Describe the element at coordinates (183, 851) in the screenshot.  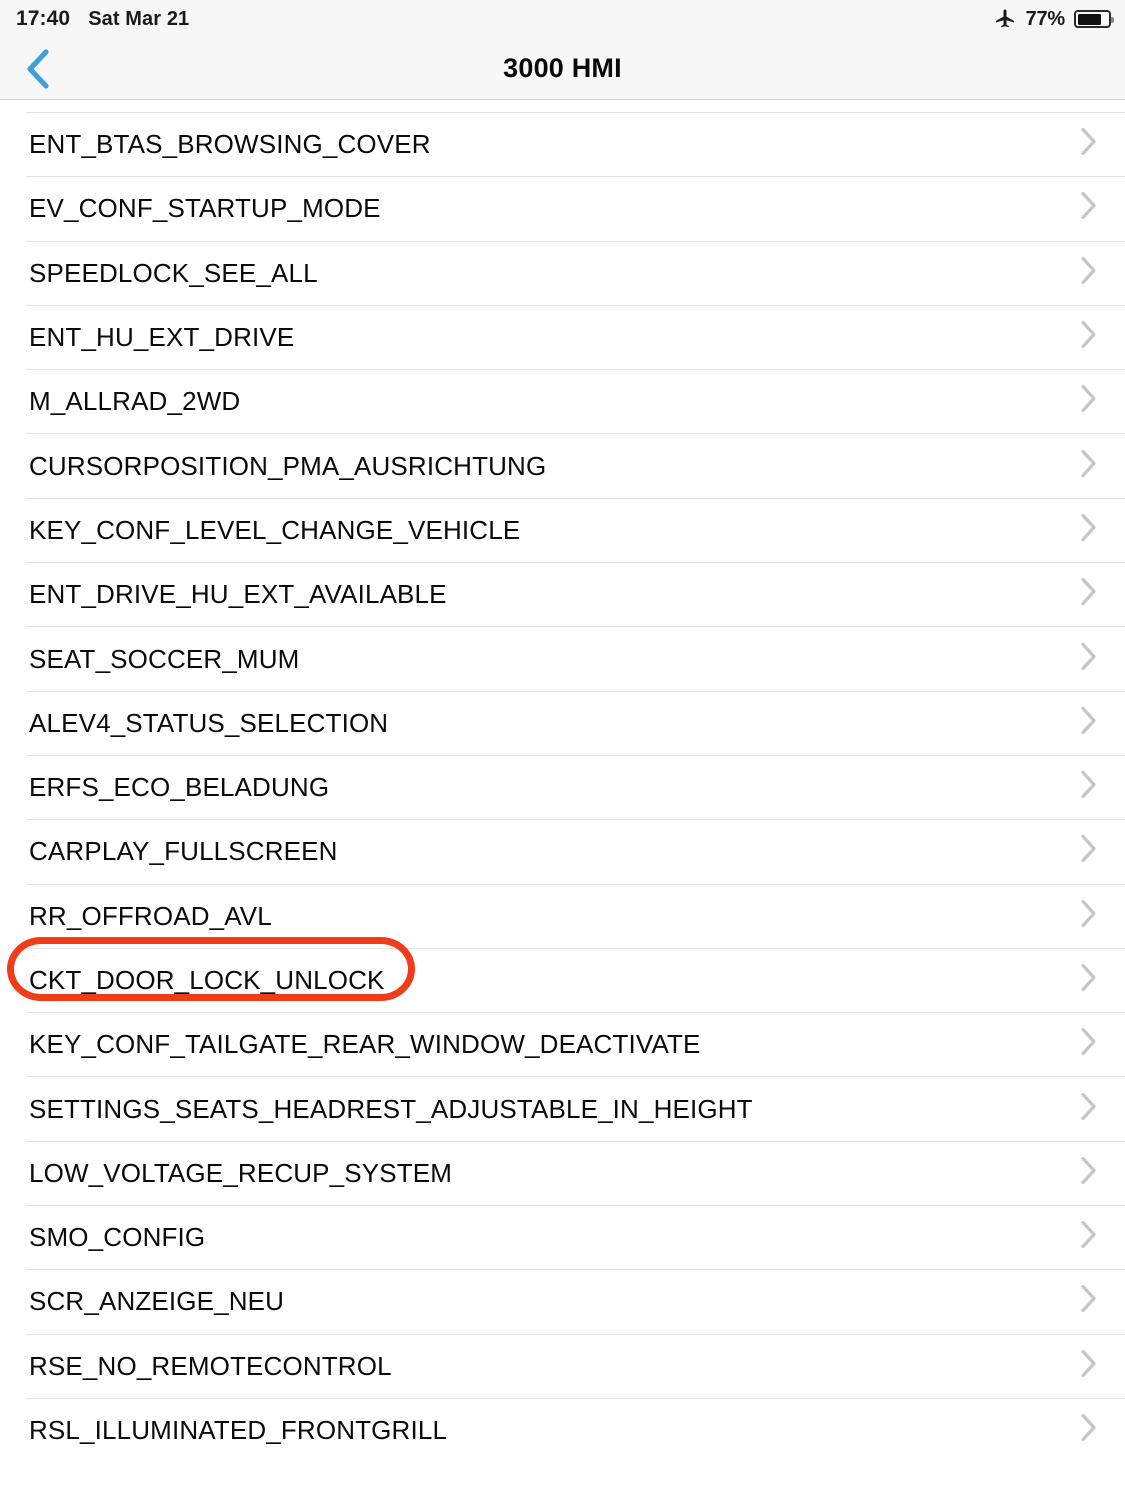
I see `list-item-label: CARPLAY_FULLSCREEN` at that location.